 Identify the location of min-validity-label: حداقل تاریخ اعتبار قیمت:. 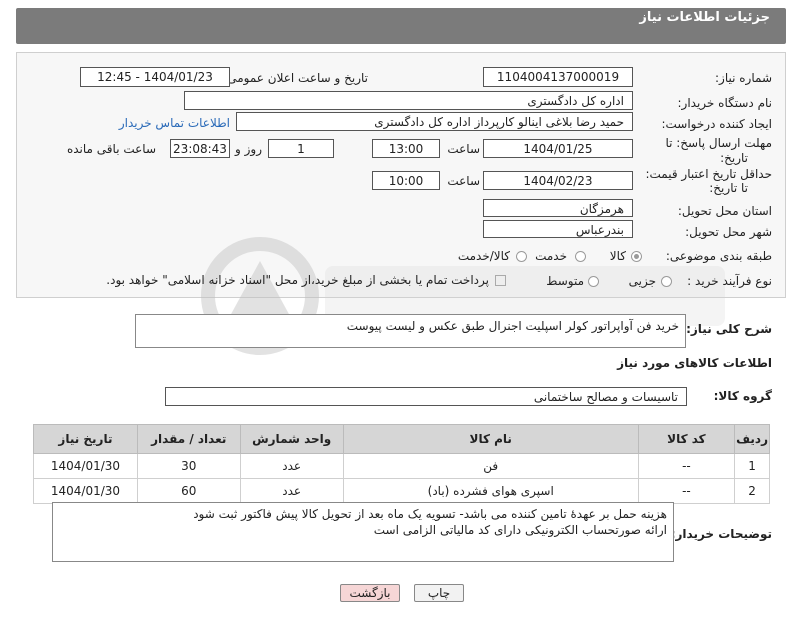
(708, 174).